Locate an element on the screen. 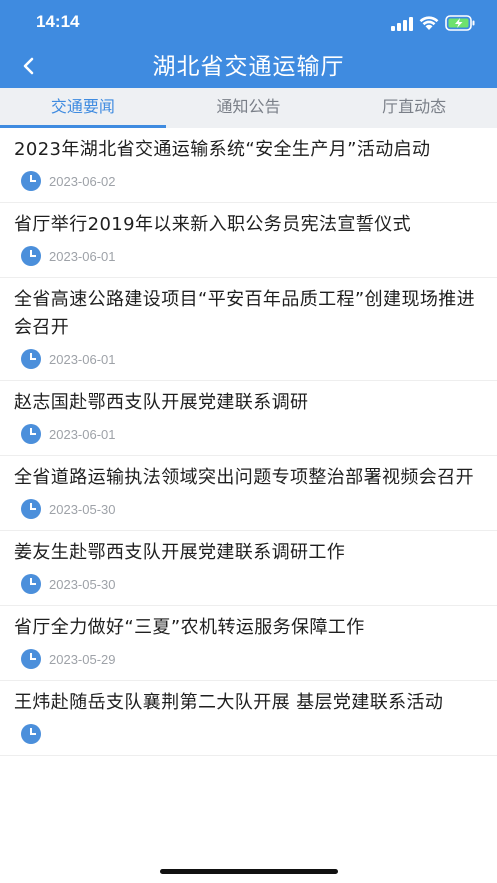 This screenshot has height=883, width=497. status-time: 14:14 is located at coordinates (58, 21).